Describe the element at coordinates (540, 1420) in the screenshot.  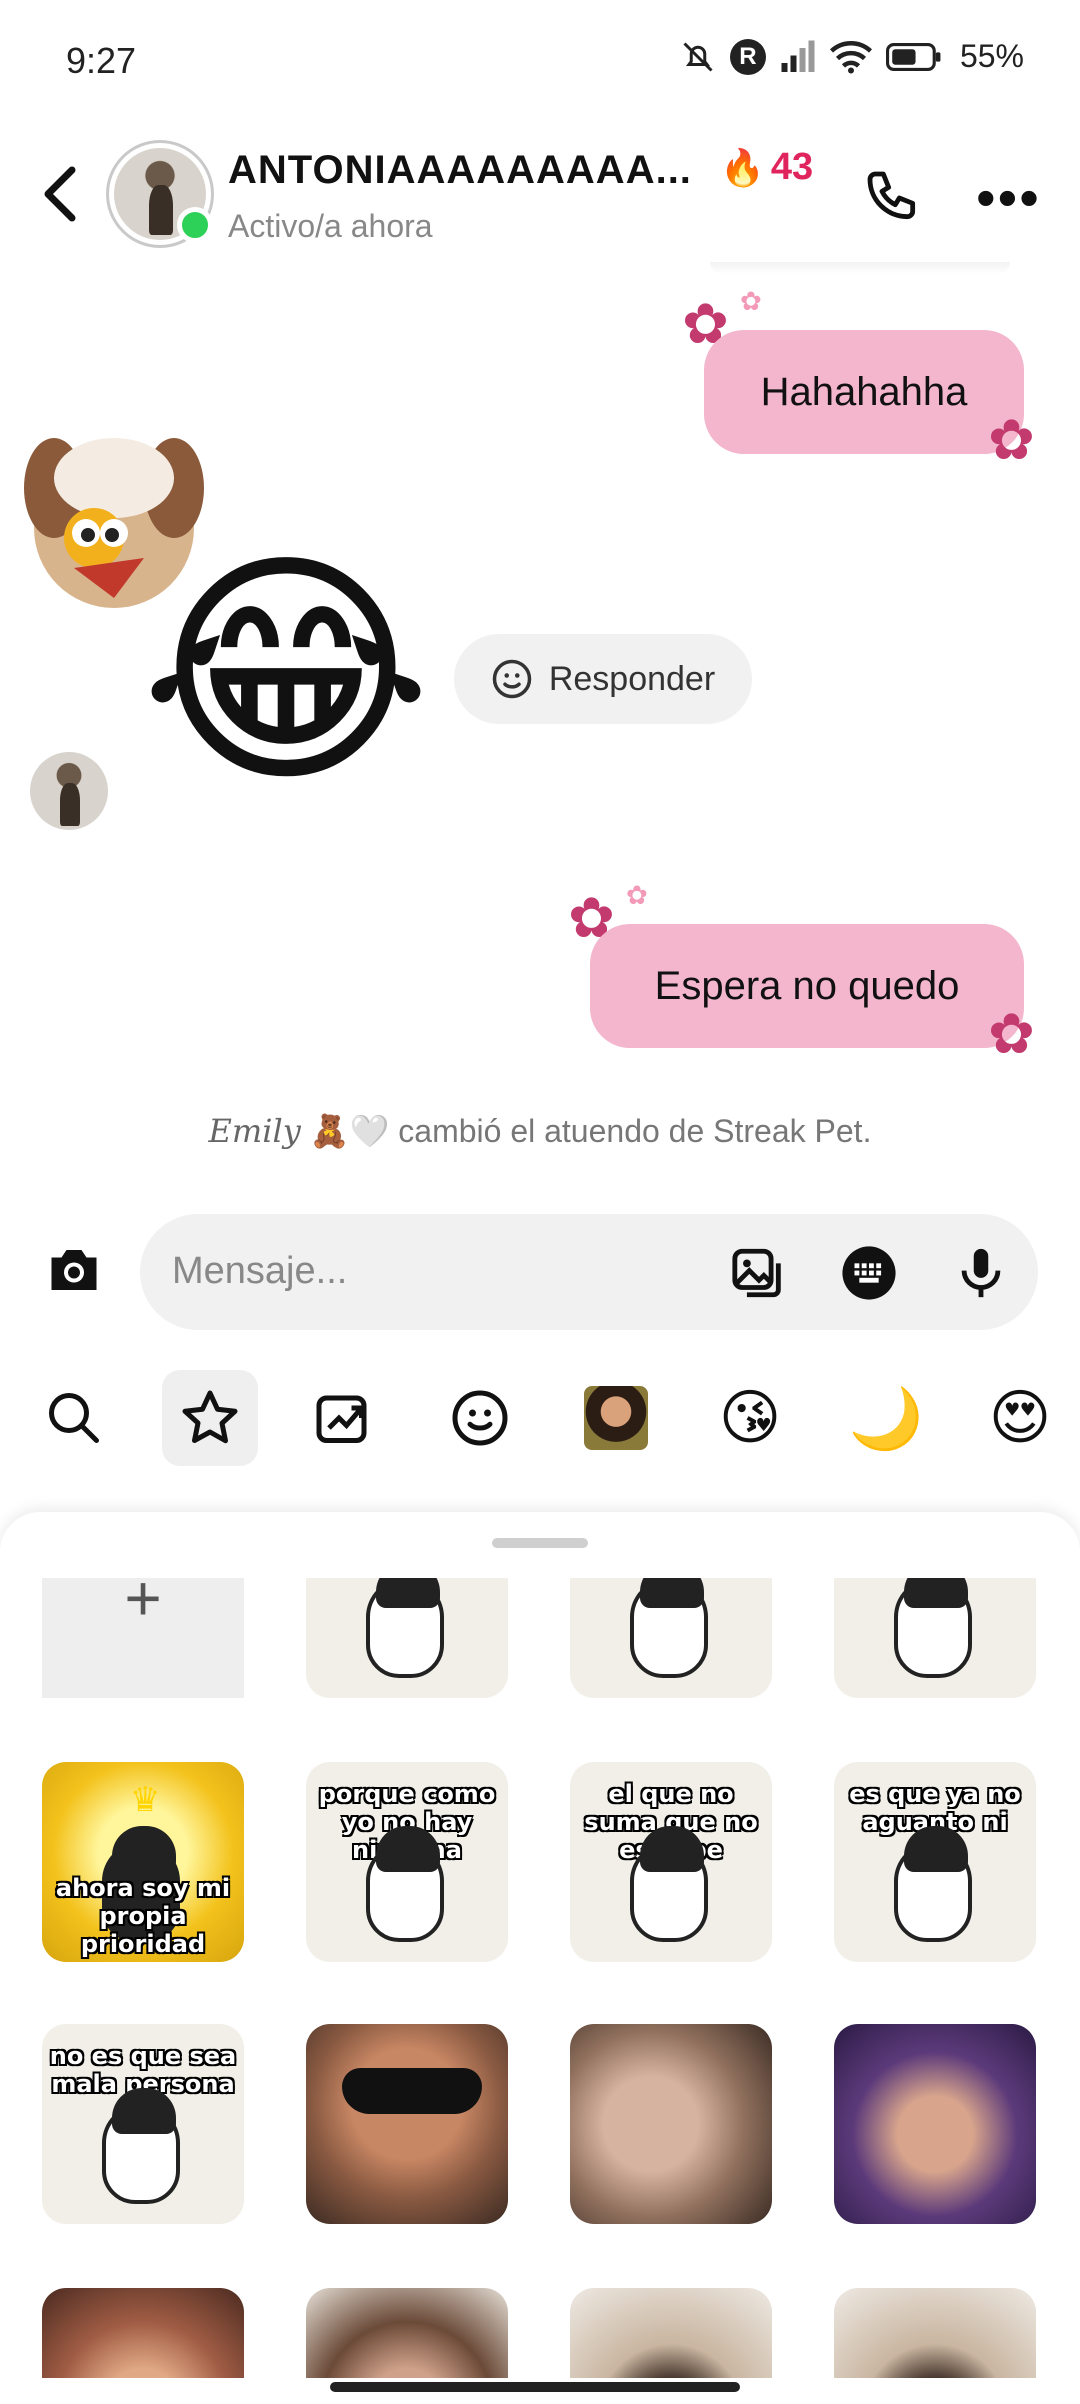
I see `sticker-category-bar: 😘 🌙 😍` at that location.